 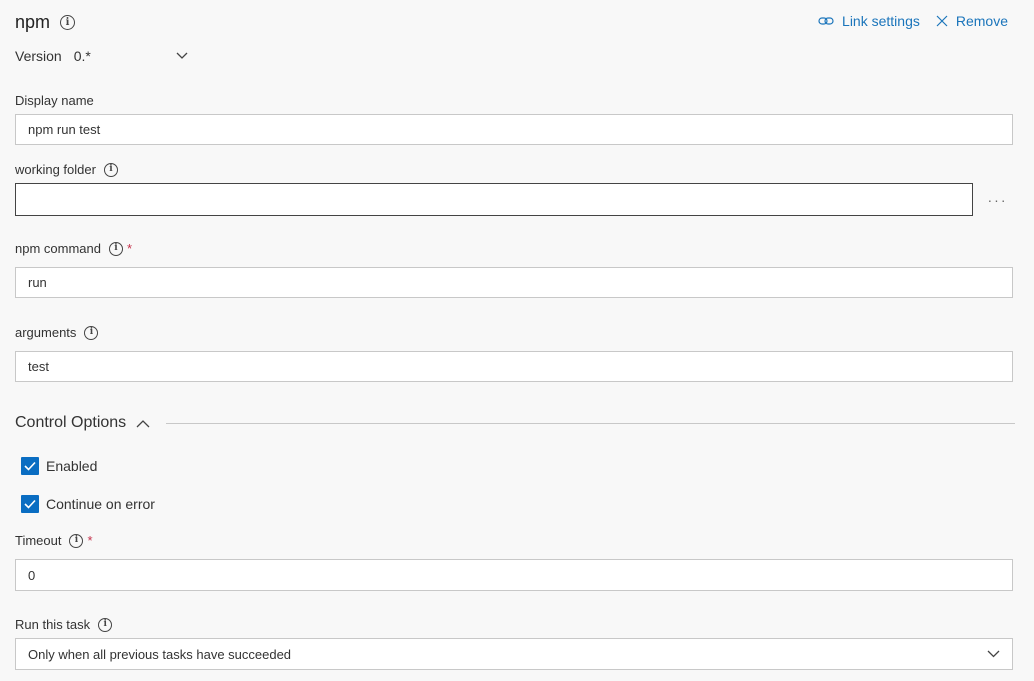 I want to click on enabled-checkbox: Enabled, so click(x=59, y=466).